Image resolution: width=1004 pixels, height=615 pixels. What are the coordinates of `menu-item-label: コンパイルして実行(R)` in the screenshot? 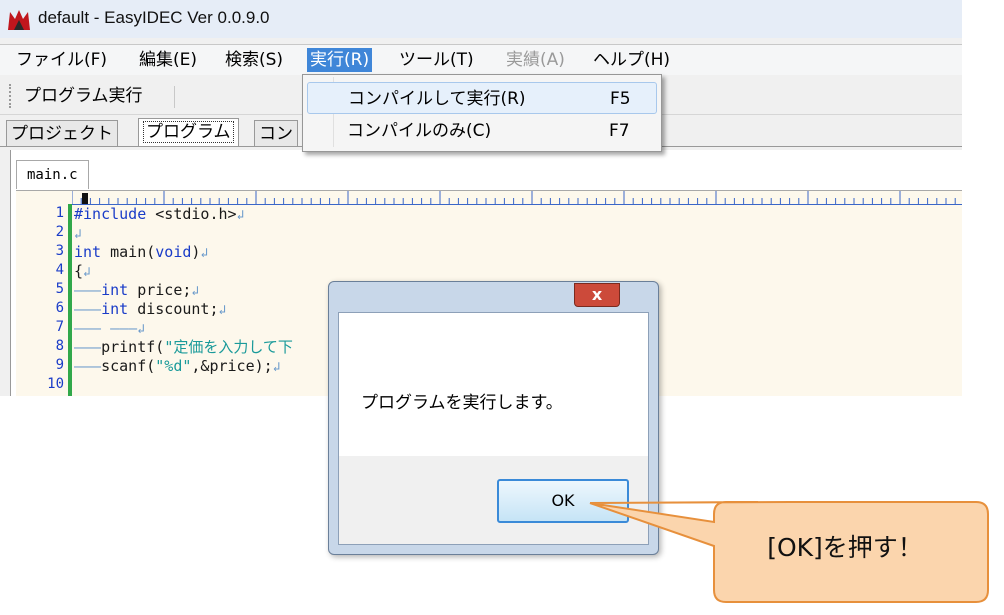 It's located at (437, 99).